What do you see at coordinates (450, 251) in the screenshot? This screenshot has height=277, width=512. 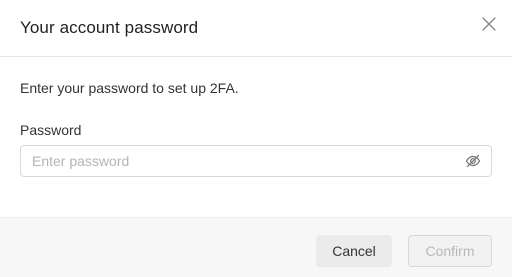 I see `confirm-button: Confirm` at bounding box center [450, 251].